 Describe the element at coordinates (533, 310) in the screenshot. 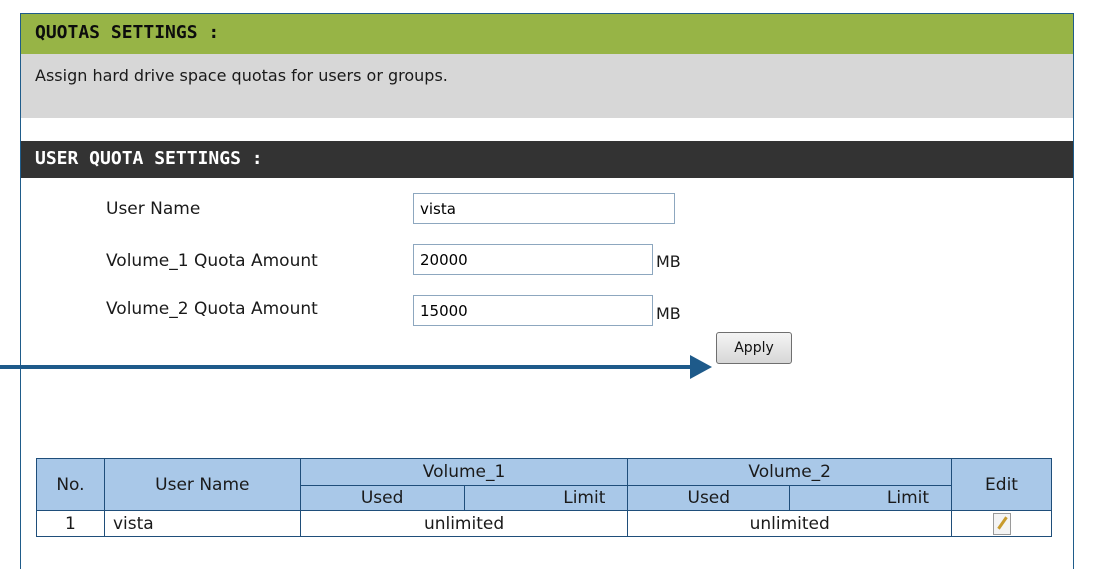

I see `volume2-quota-input` at that location.